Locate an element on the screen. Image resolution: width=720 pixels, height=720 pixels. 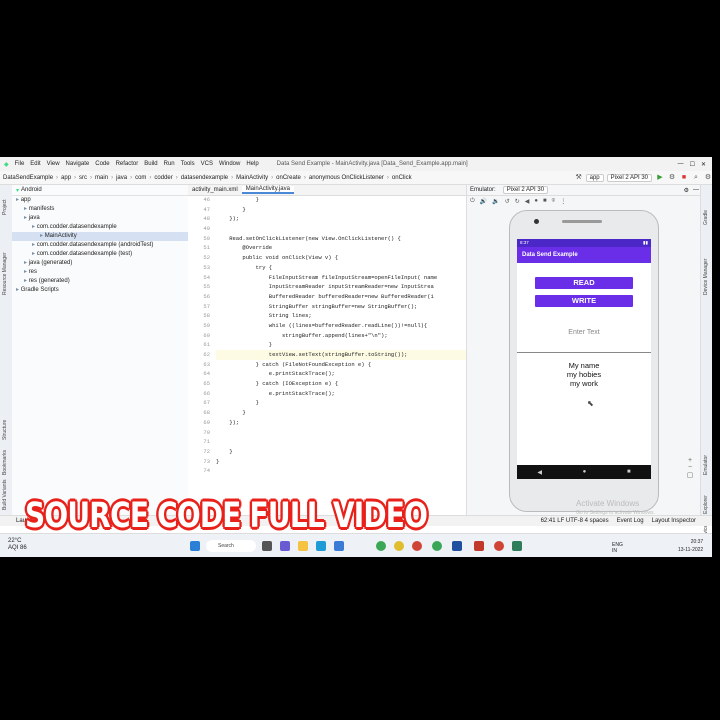
breadcrumb-item: DataSendExample is located at coordinates (28, 178).